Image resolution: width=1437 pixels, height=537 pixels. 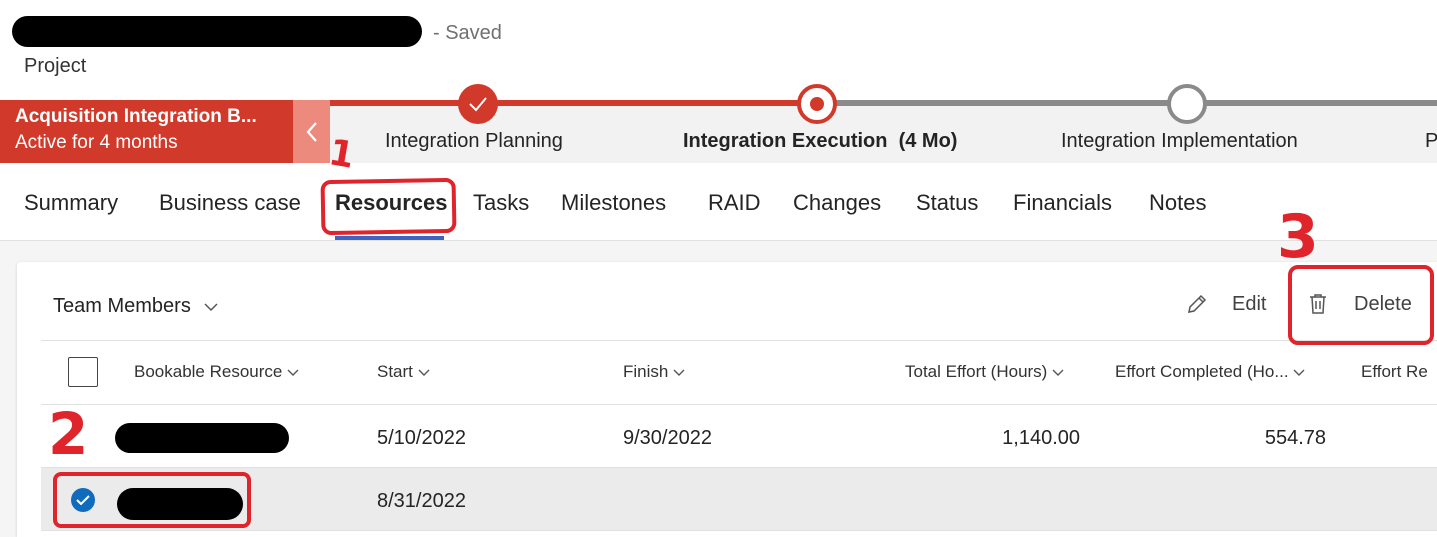 What do you see at coordinates (55, 66) in the screenshot?
I see `entity-type-label: Project` at bounding box center [55, 66].